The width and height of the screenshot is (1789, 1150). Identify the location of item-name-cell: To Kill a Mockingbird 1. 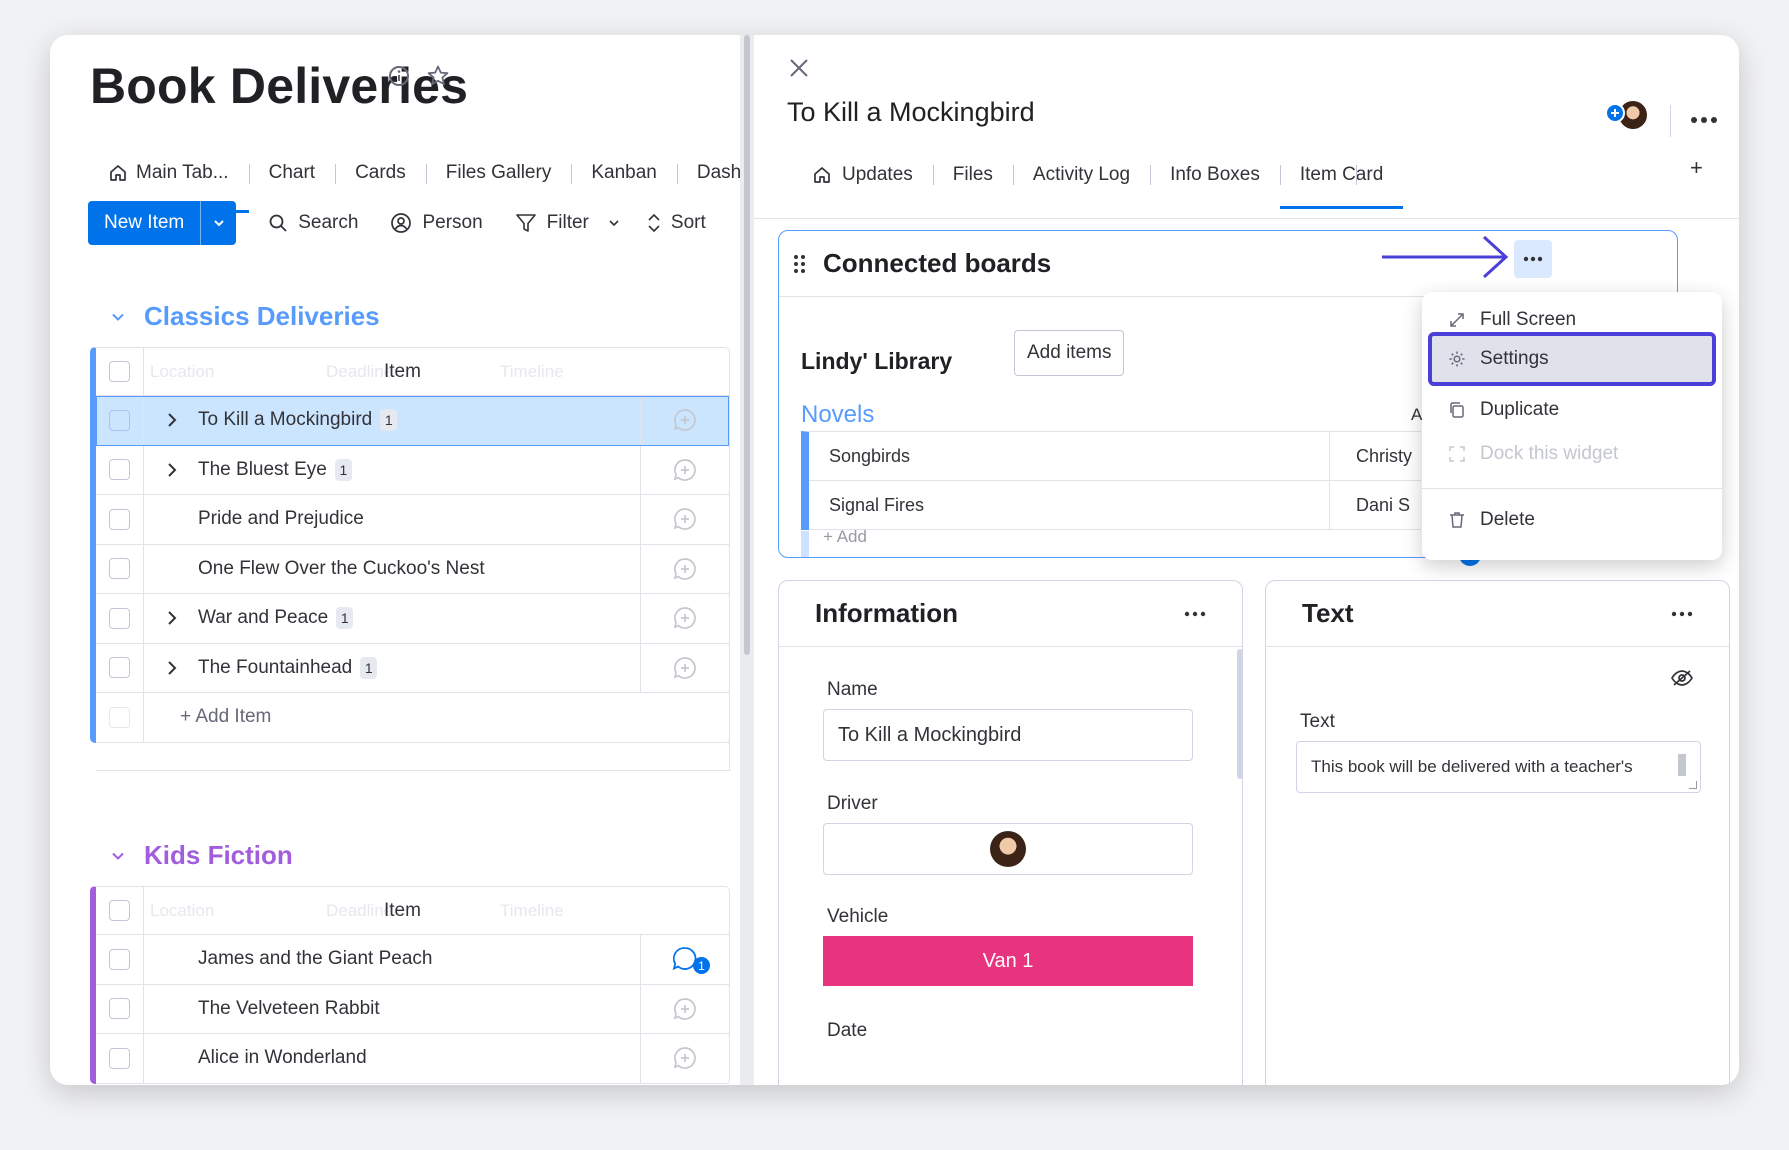
(392, 420).